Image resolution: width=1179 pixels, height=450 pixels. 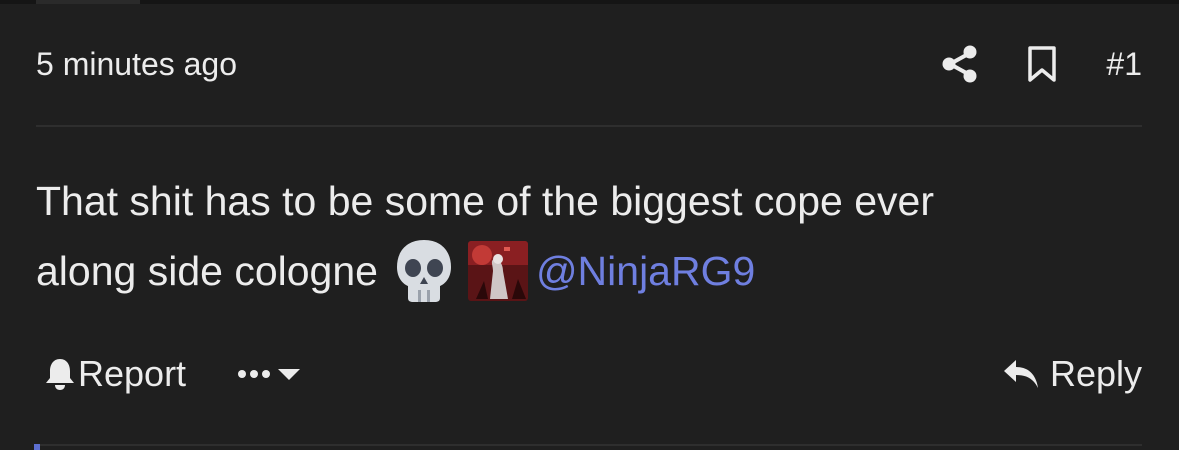 I want to click on post-number-link: #1, so click(x=1124, y=64).